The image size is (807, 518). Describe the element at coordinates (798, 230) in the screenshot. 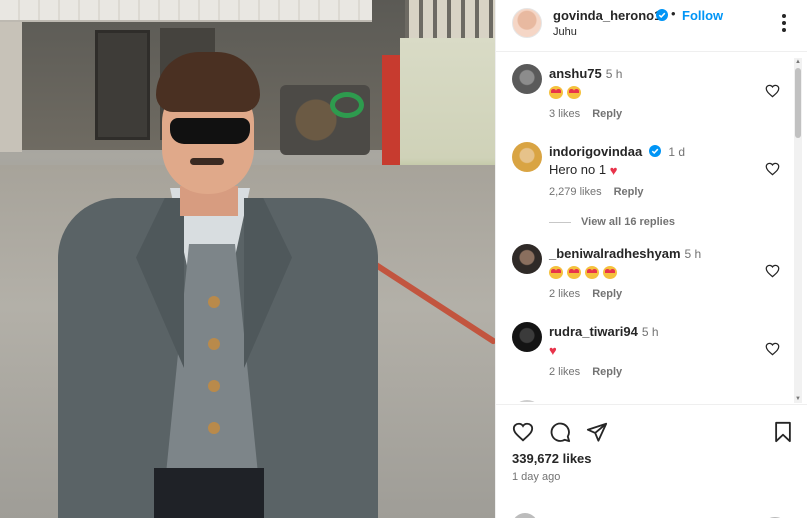

I see `comments-scrollbar: ▲ ▼` at that location.